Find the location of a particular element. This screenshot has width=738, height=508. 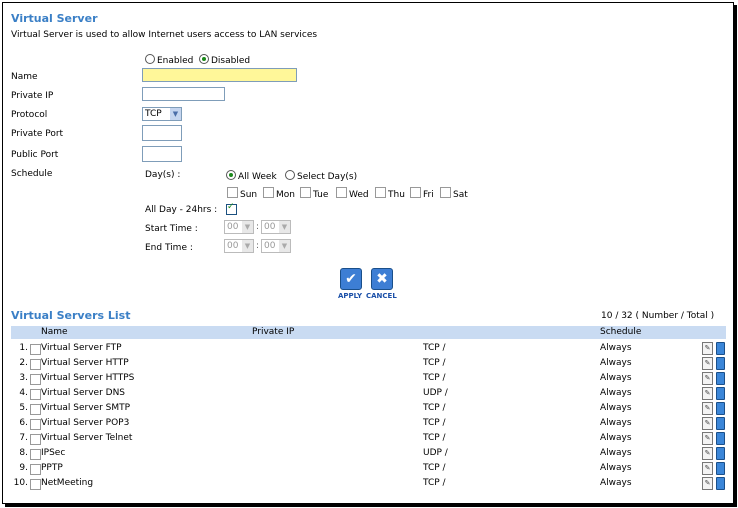

row-name: Virtual Server SMTP is located at coordinates (86, 408).